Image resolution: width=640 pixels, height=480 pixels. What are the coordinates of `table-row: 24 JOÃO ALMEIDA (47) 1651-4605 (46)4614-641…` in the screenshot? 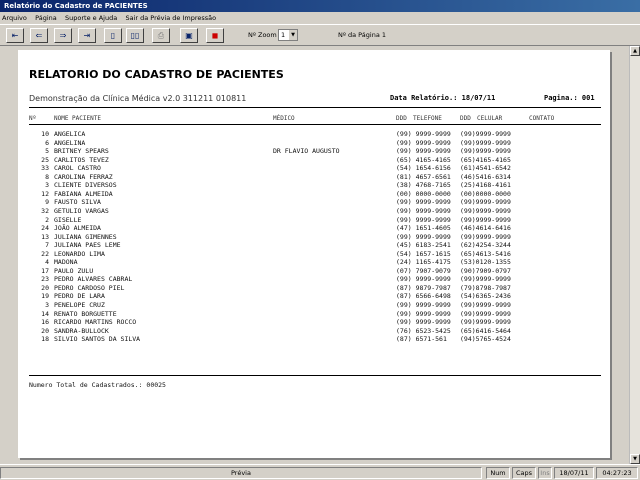 It's located at (314, 228).